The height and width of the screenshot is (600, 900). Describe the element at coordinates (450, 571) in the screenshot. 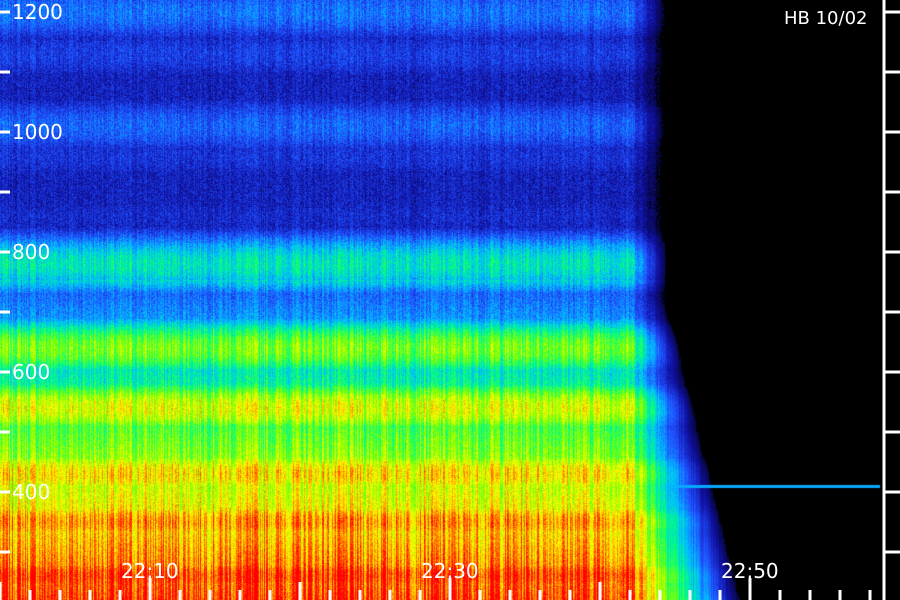

I see `x-tick-label: 22:30` at that location.